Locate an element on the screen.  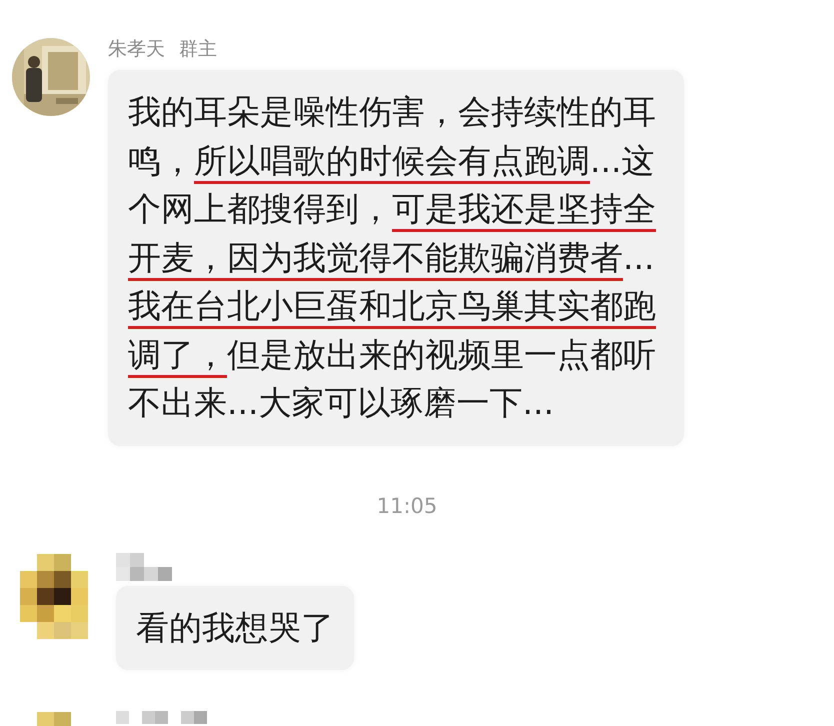
pixelated-name is located at coordinates (144, 566).